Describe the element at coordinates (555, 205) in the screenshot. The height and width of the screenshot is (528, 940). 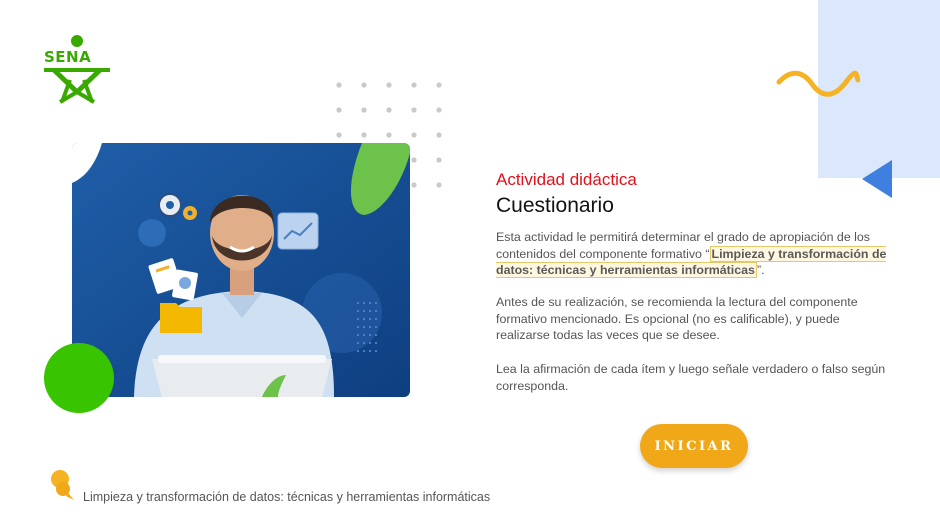
I see `page-title: Cuestionario` at that location.